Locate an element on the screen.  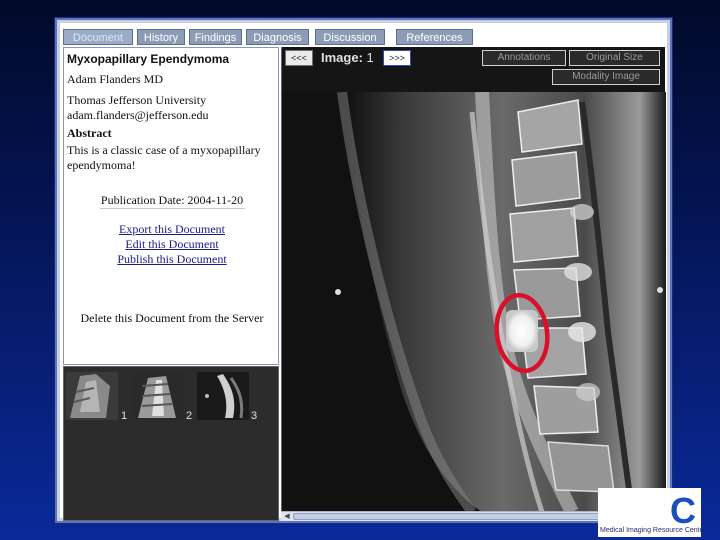
left-arrow-icon: ◀ is located at coordinates (287, 516).